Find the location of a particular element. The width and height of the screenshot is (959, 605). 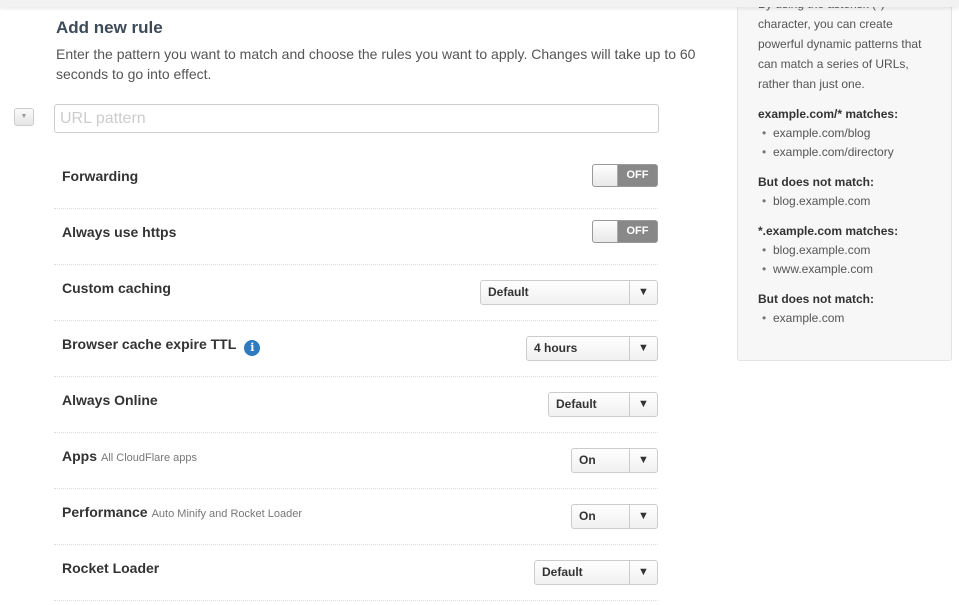

rule-label: Apps All CloudFlare apps is located at coordinates (129, 456).